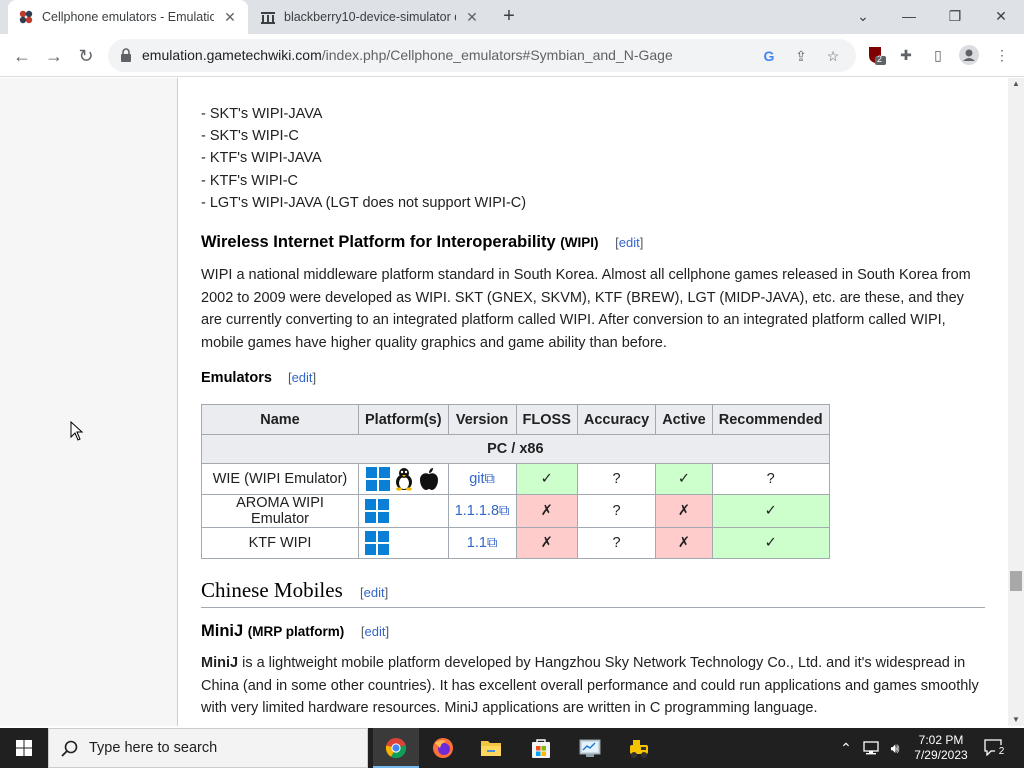  I want to click on store-icon, so click(541, 748).